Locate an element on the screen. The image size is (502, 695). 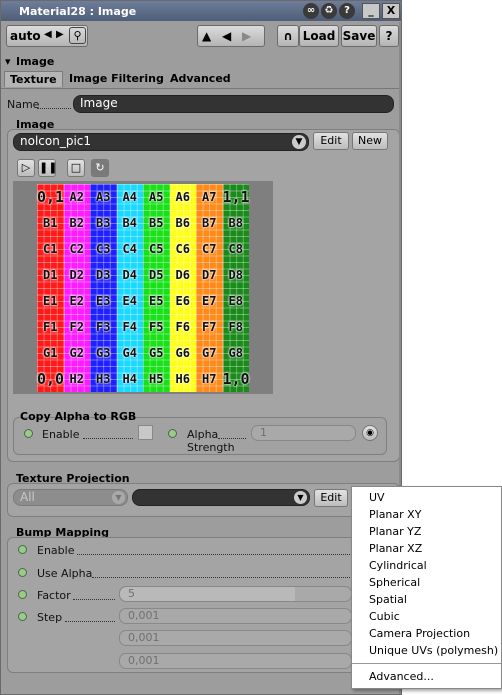
use-alpha-label: Use Alpha is located at coordinates (65, 573).